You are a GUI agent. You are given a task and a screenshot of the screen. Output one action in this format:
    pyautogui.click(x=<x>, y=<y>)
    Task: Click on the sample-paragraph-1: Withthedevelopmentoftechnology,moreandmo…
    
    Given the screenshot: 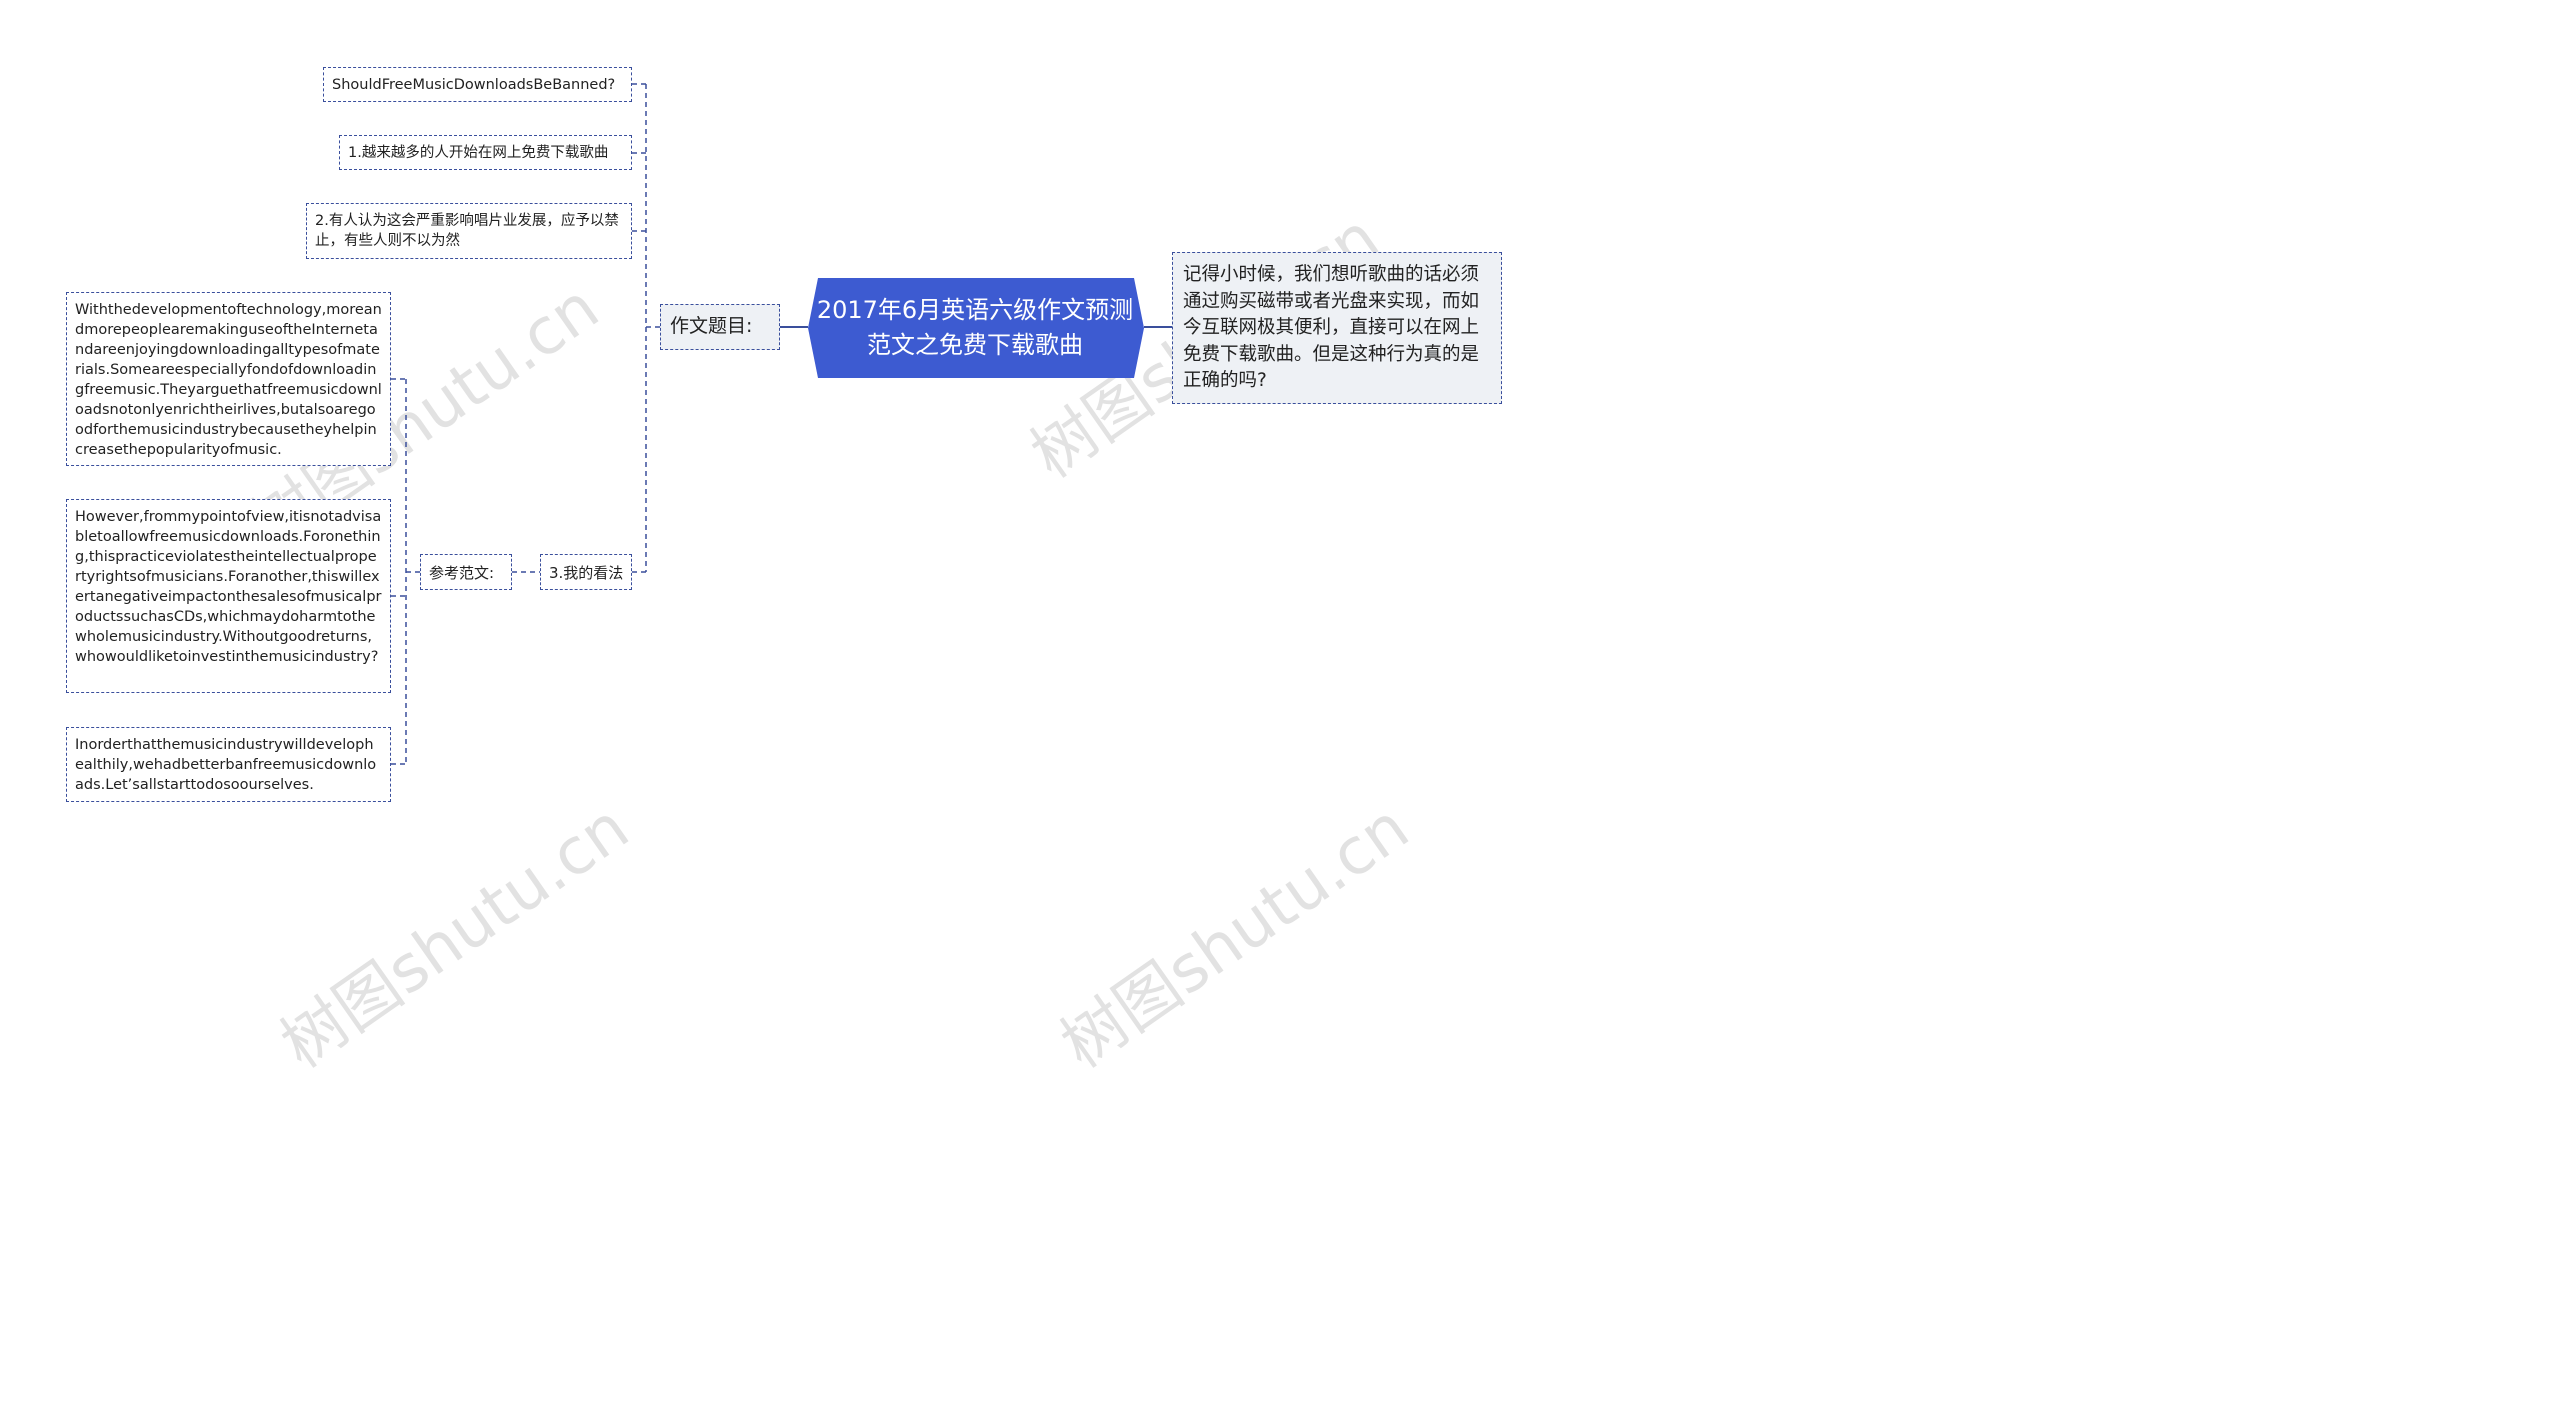 What is the action you would take?
    pyautogui.click(x=228, y=379)
    